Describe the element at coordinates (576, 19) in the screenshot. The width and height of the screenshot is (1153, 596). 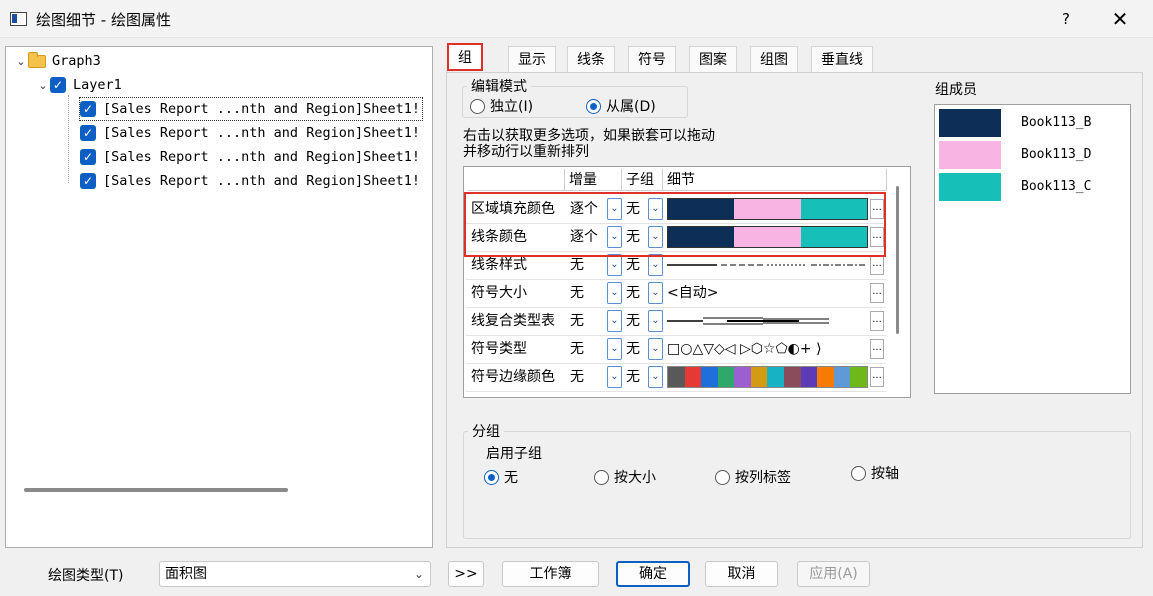
I see `title-bar` at that location.